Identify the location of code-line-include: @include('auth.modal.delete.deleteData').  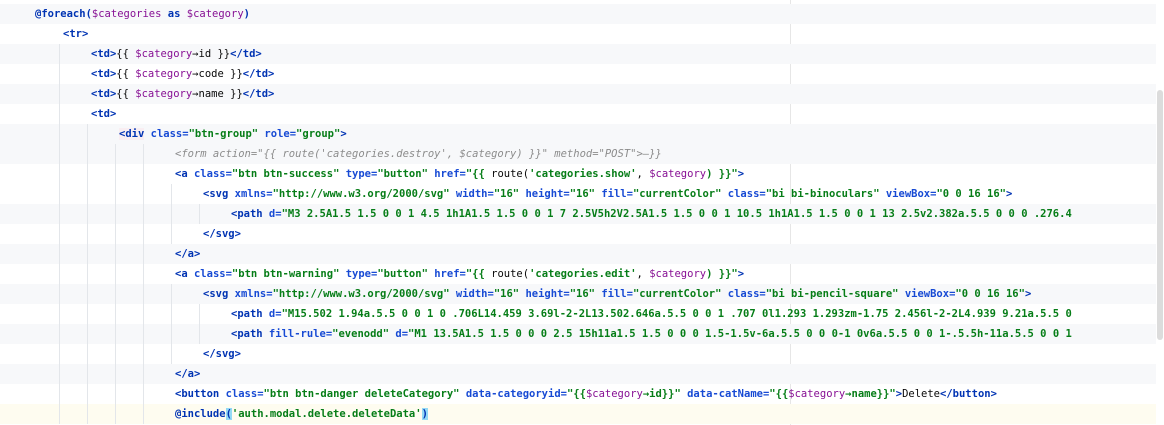
(582, 414).